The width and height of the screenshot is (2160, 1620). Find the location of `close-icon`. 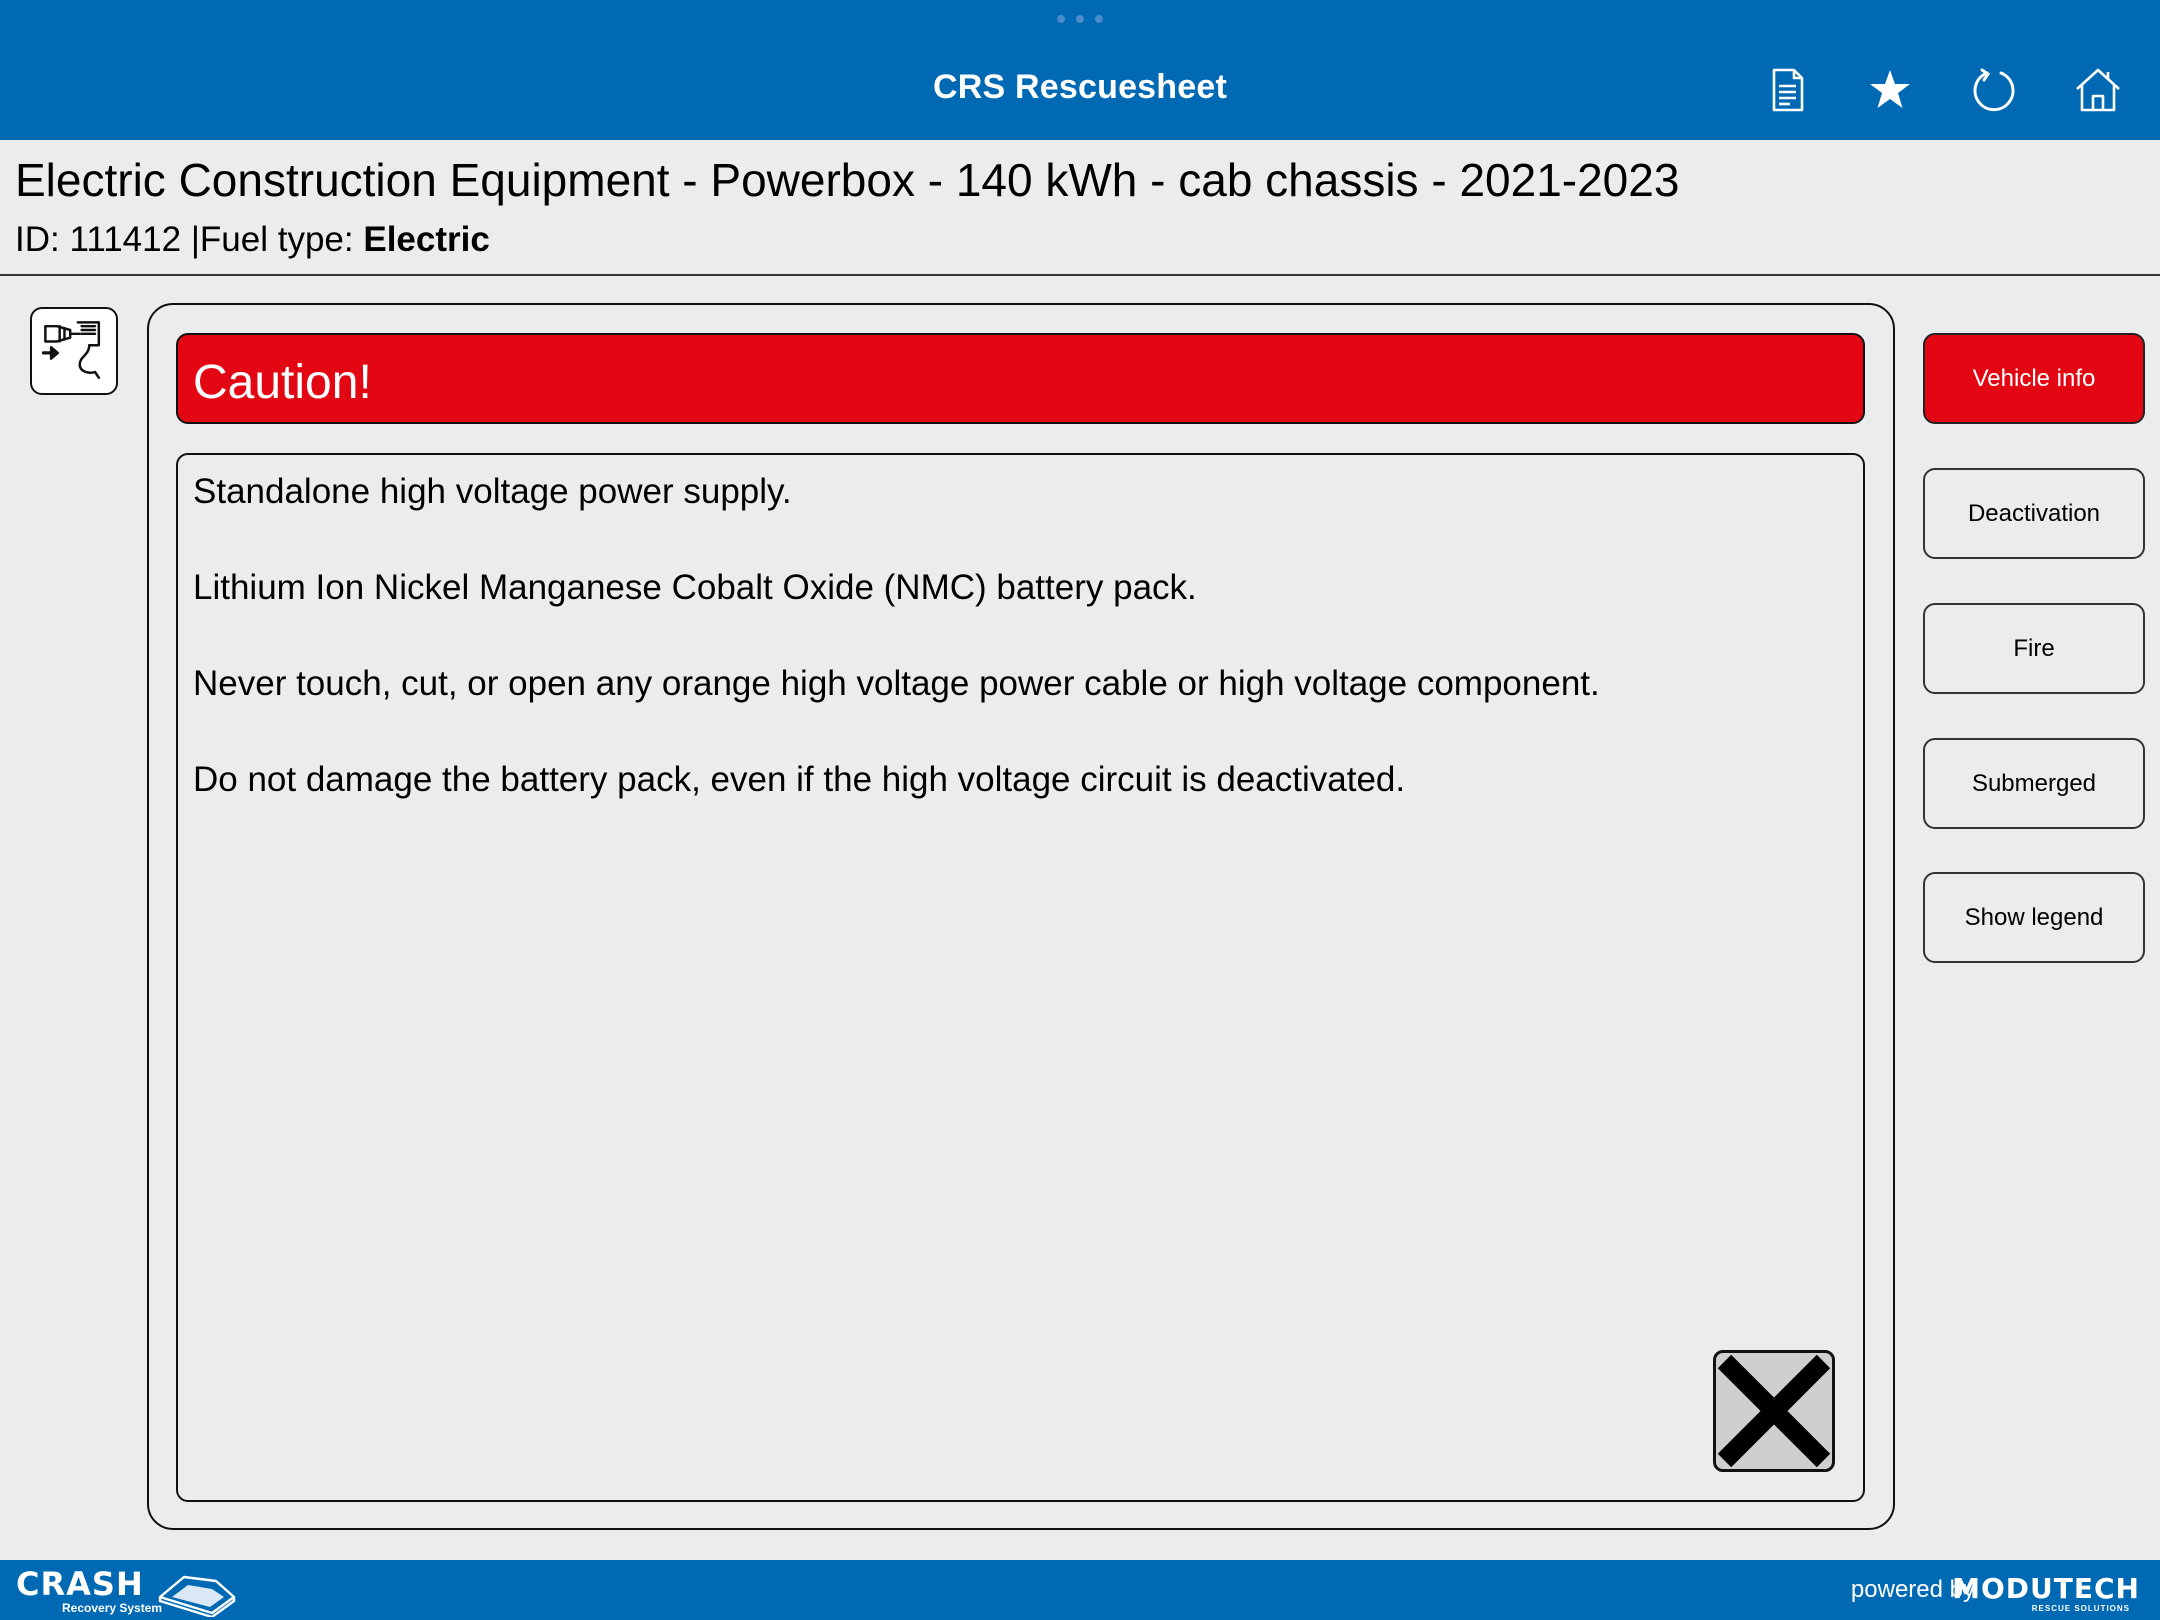

close-icon is located at coordinates (1774, 1411).